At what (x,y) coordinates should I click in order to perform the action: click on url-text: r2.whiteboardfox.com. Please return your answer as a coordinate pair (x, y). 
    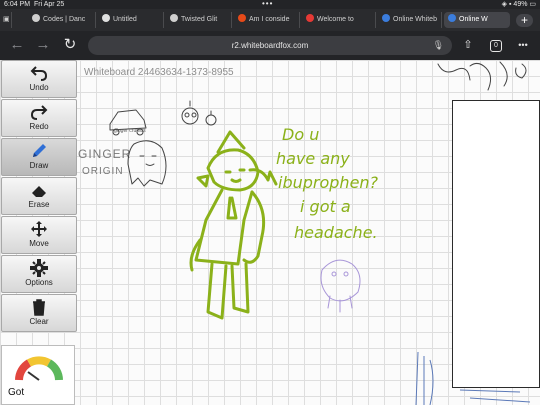
    Looking at the image, I should click on (270, 45).